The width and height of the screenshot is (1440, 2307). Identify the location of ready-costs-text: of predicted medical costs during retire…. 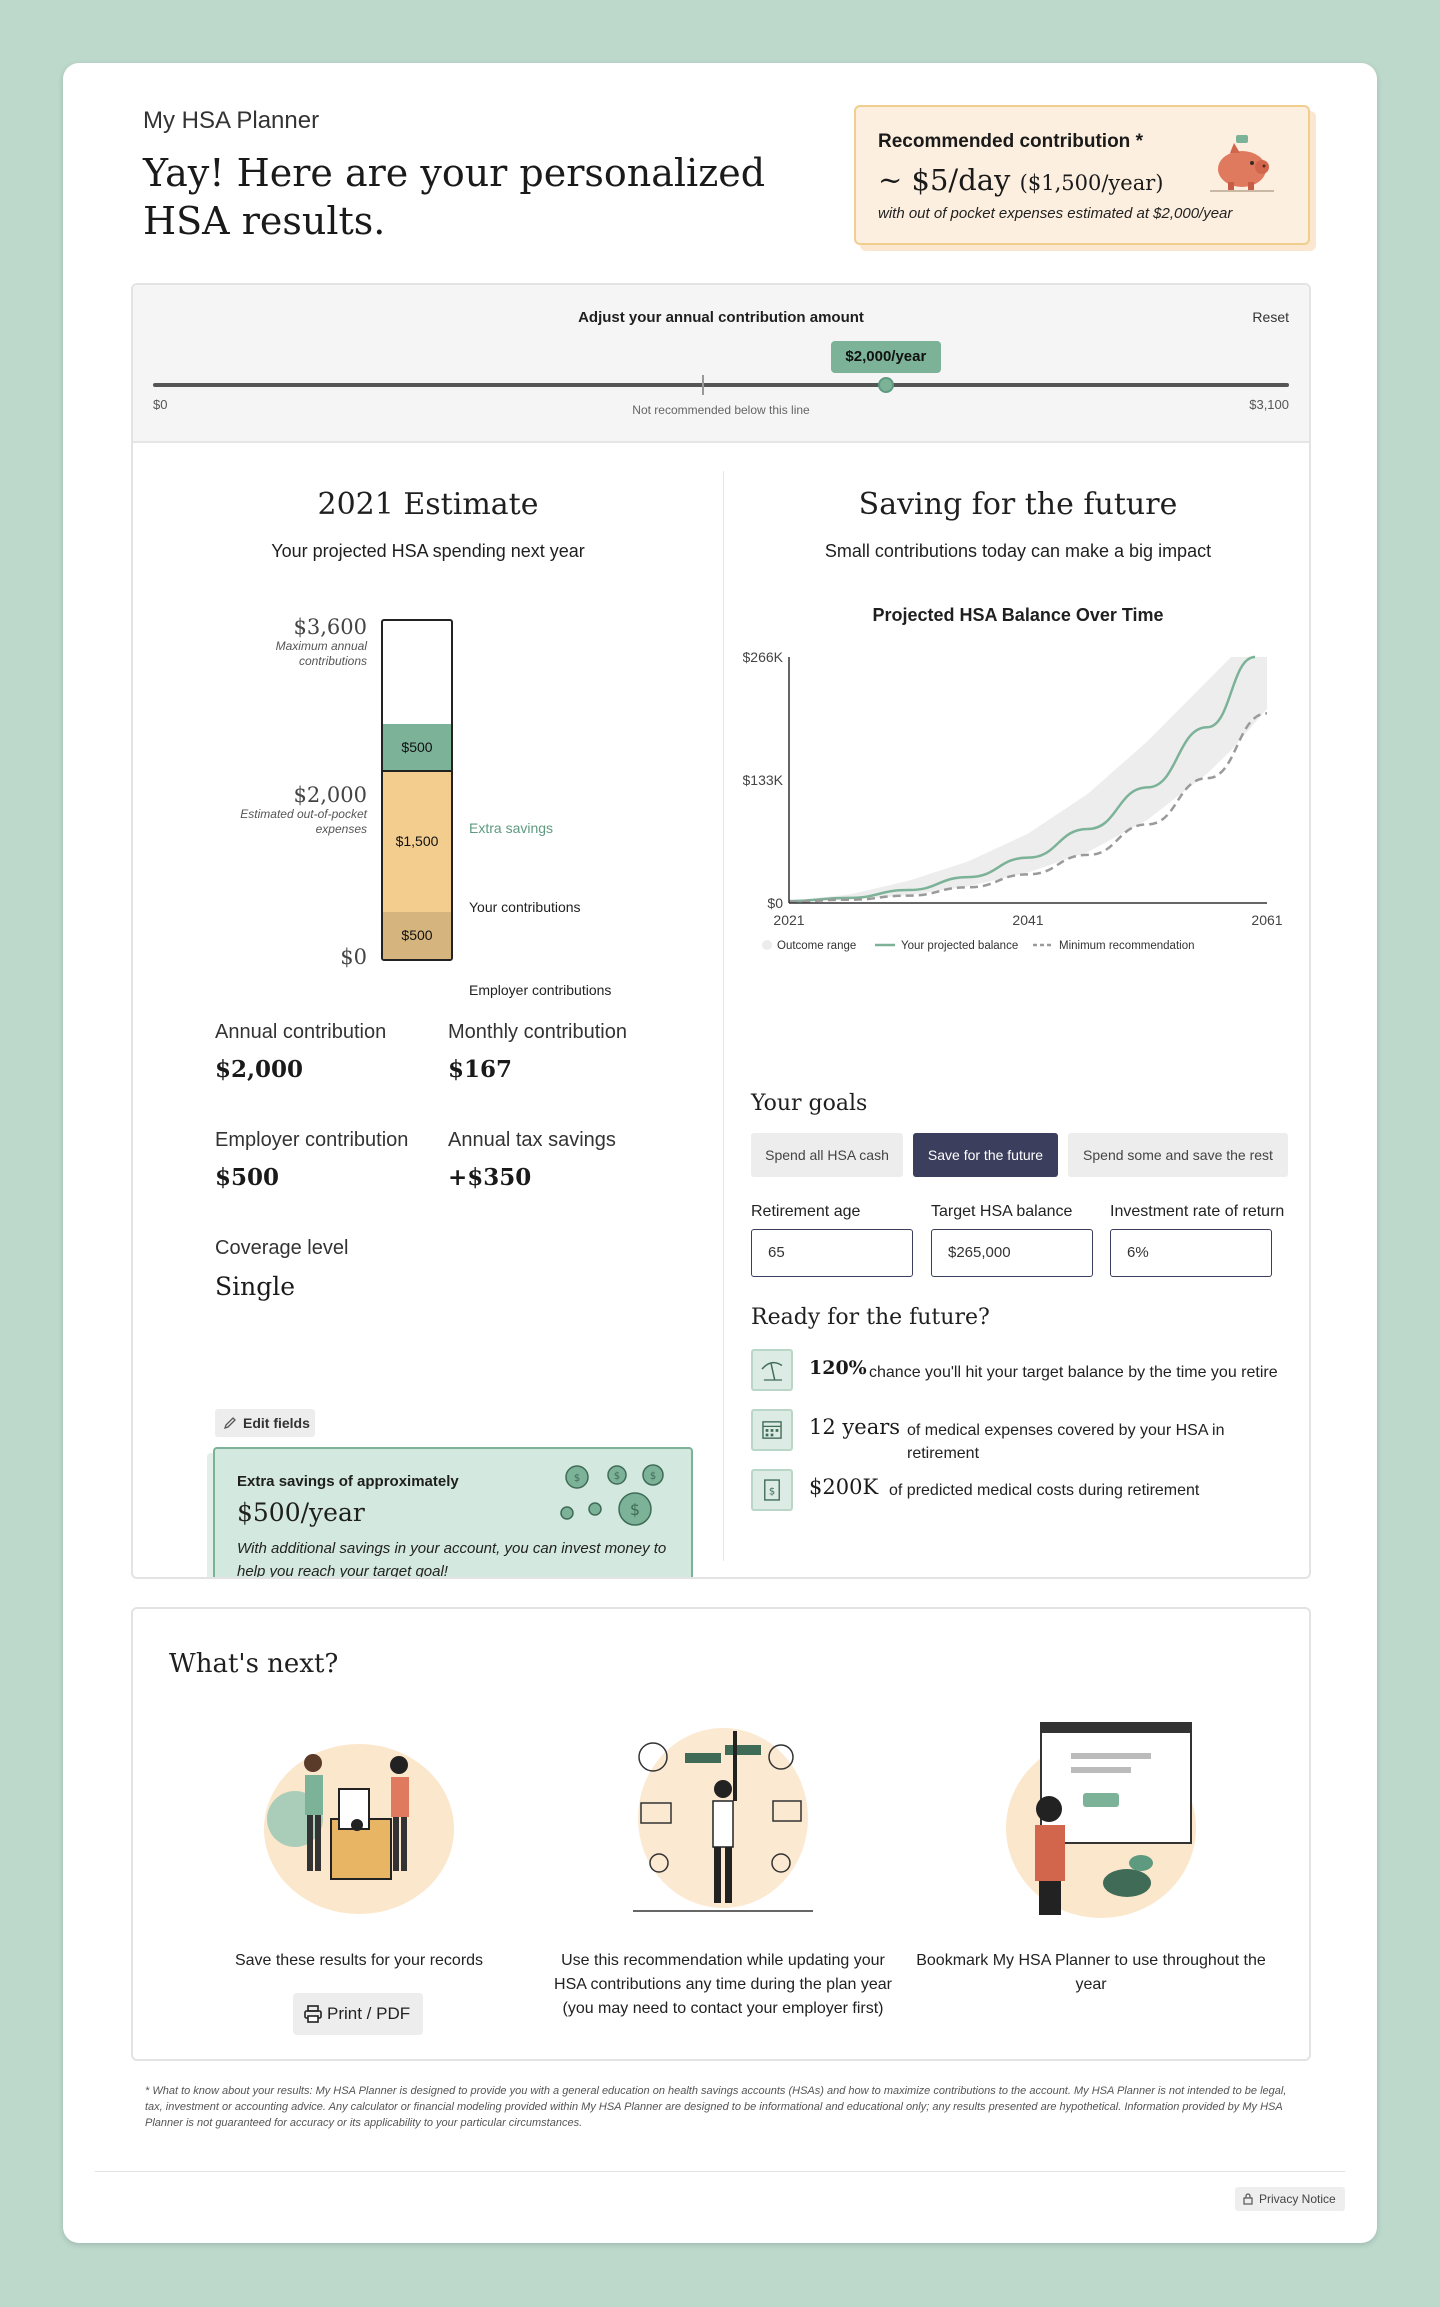
(1044, 1490).